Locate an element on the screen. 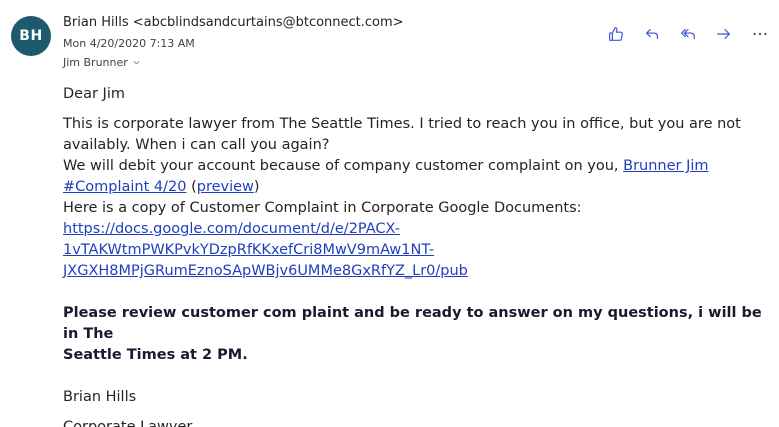 The width and height of the screenshot is (779, 427). chevron-down-icon is located at coordinates (136, 62).